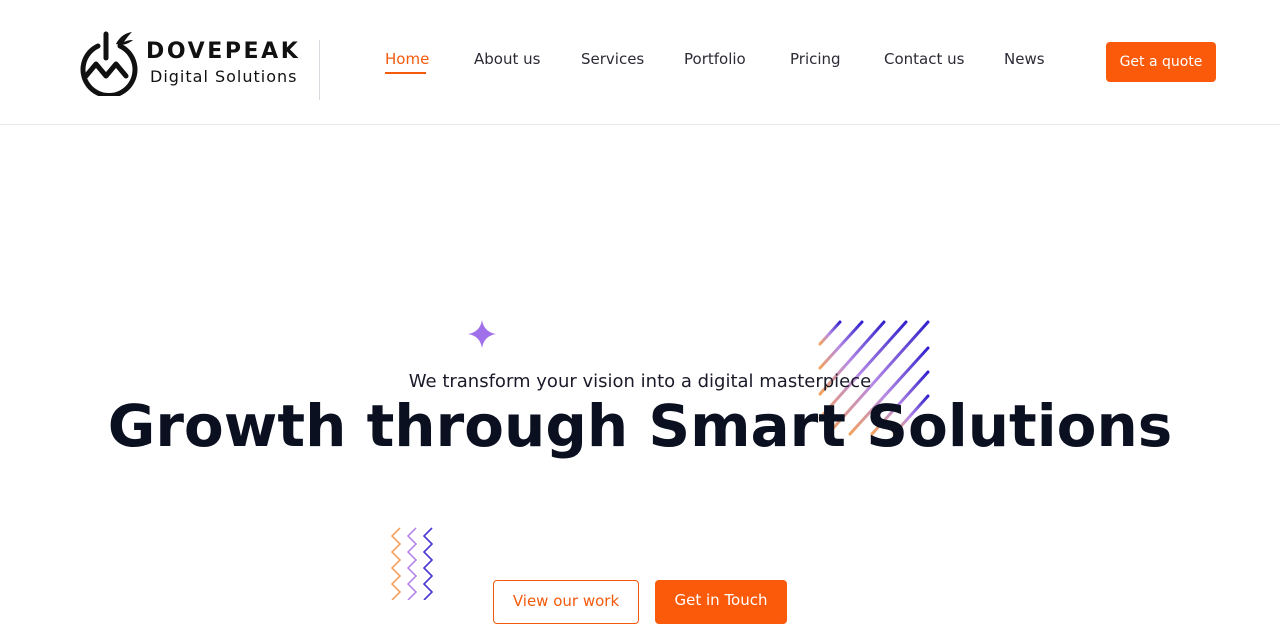 The height and width of the screenshot is (624, 1280). I want to click on nav-item-news: News, so click(1024, 59).